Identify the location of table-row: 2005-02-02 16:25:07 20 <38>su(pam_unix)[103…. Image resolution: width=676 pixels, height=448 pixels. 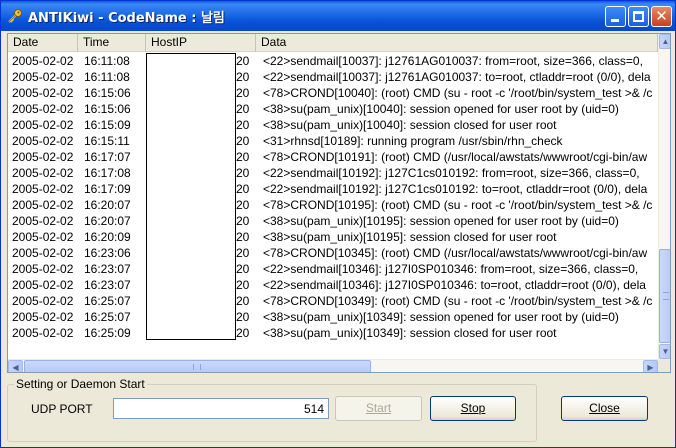
(333, 317).